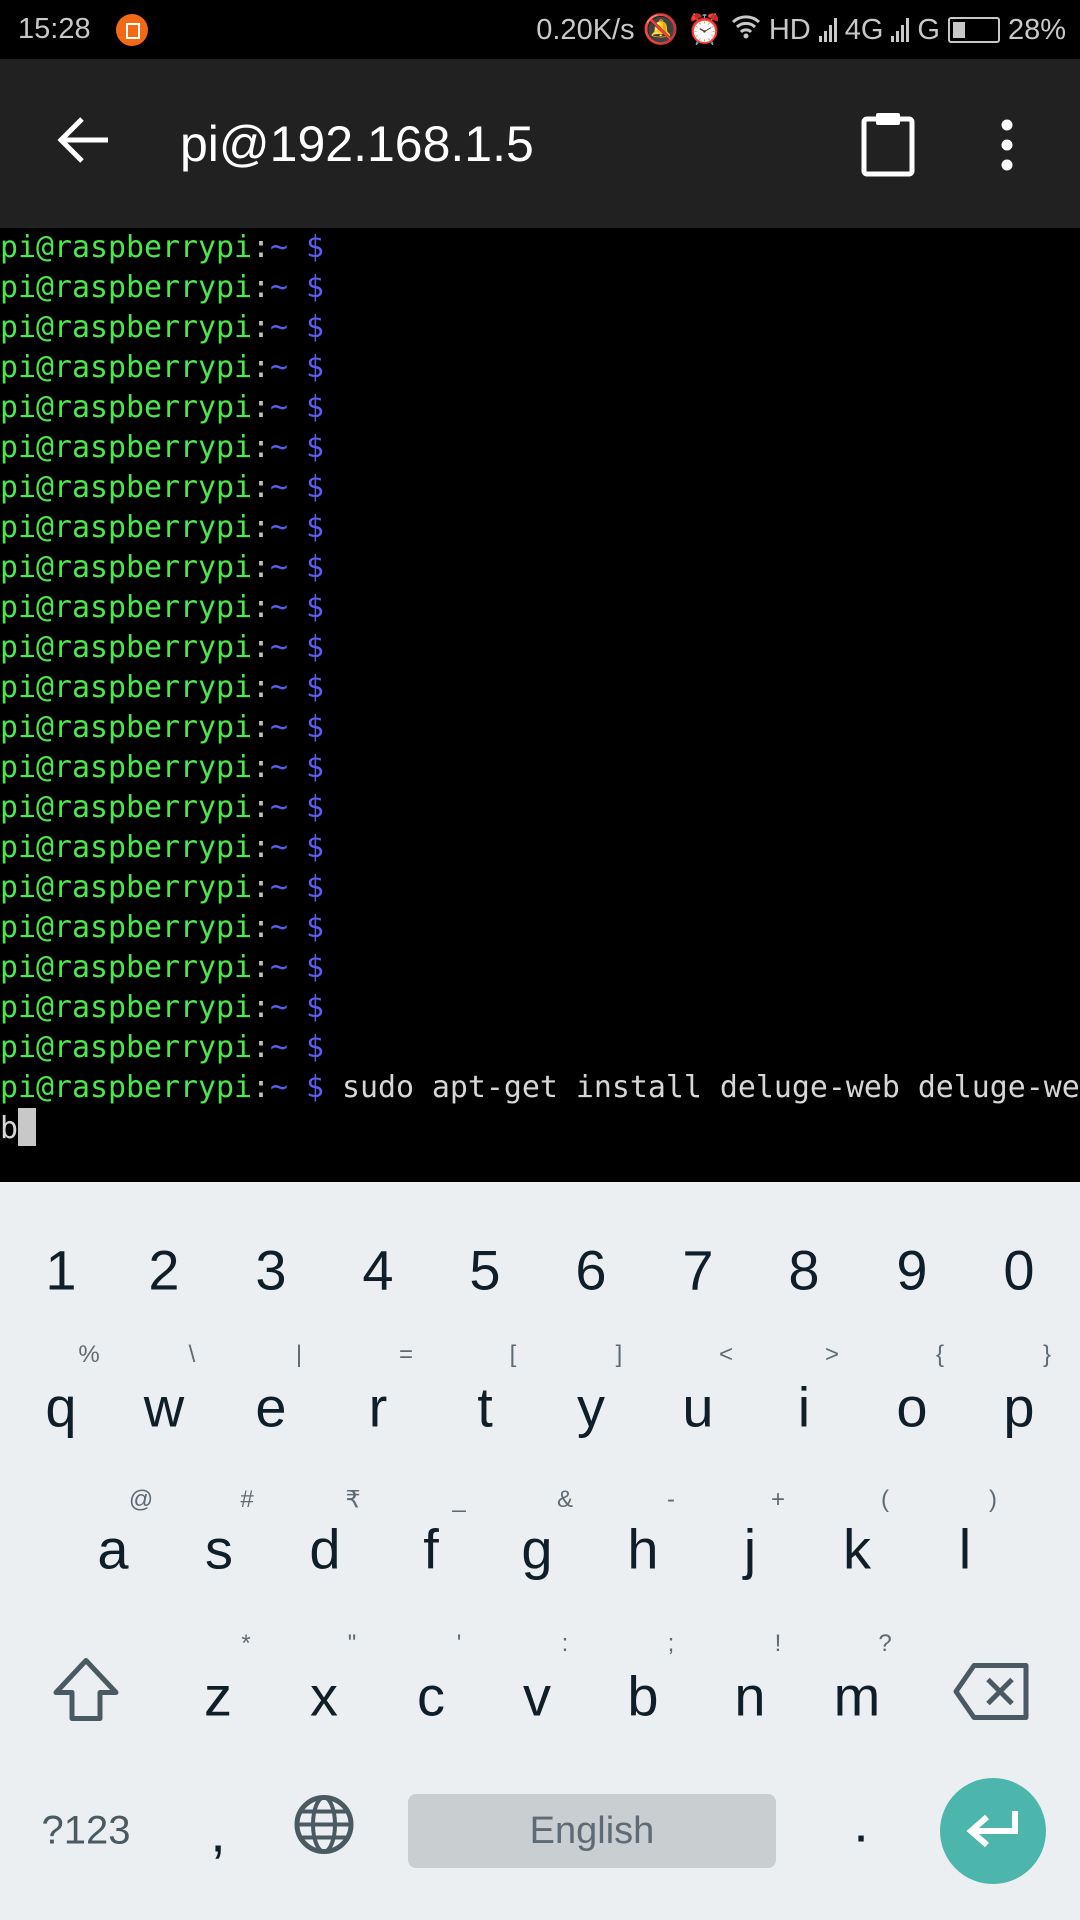  Describe the element at coordinates (141, 1499) in the screenshot. I see `key-hint: @` at that location.